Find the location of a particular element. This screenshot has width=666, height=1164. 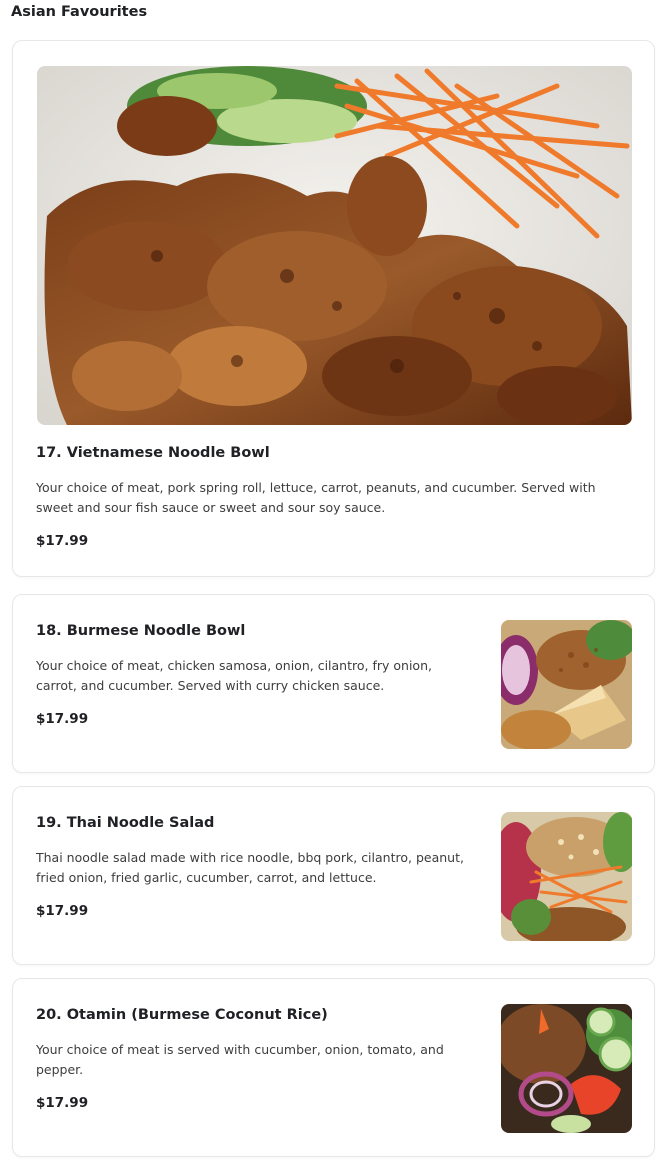

item-name: 19. Thai Noodle Salad is located at coordinates (125, 823).